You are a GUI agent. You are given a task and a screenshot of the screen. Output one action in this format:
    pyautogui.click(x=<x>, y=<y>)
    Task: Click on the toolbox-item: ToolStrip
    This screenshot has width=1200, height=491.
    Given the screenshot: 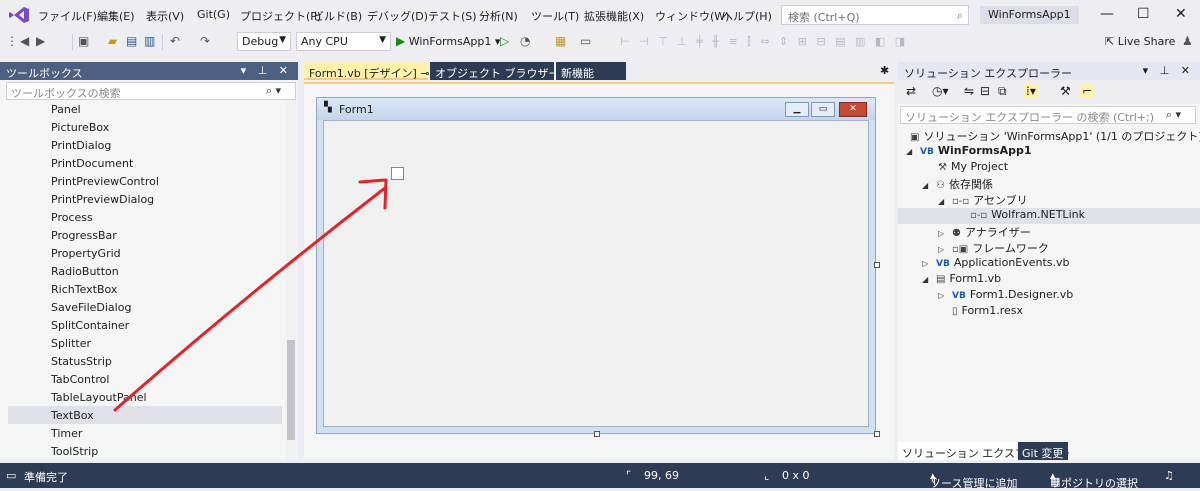 What is the action you would take?
    pyautogui.click(x=145, y=451)
    